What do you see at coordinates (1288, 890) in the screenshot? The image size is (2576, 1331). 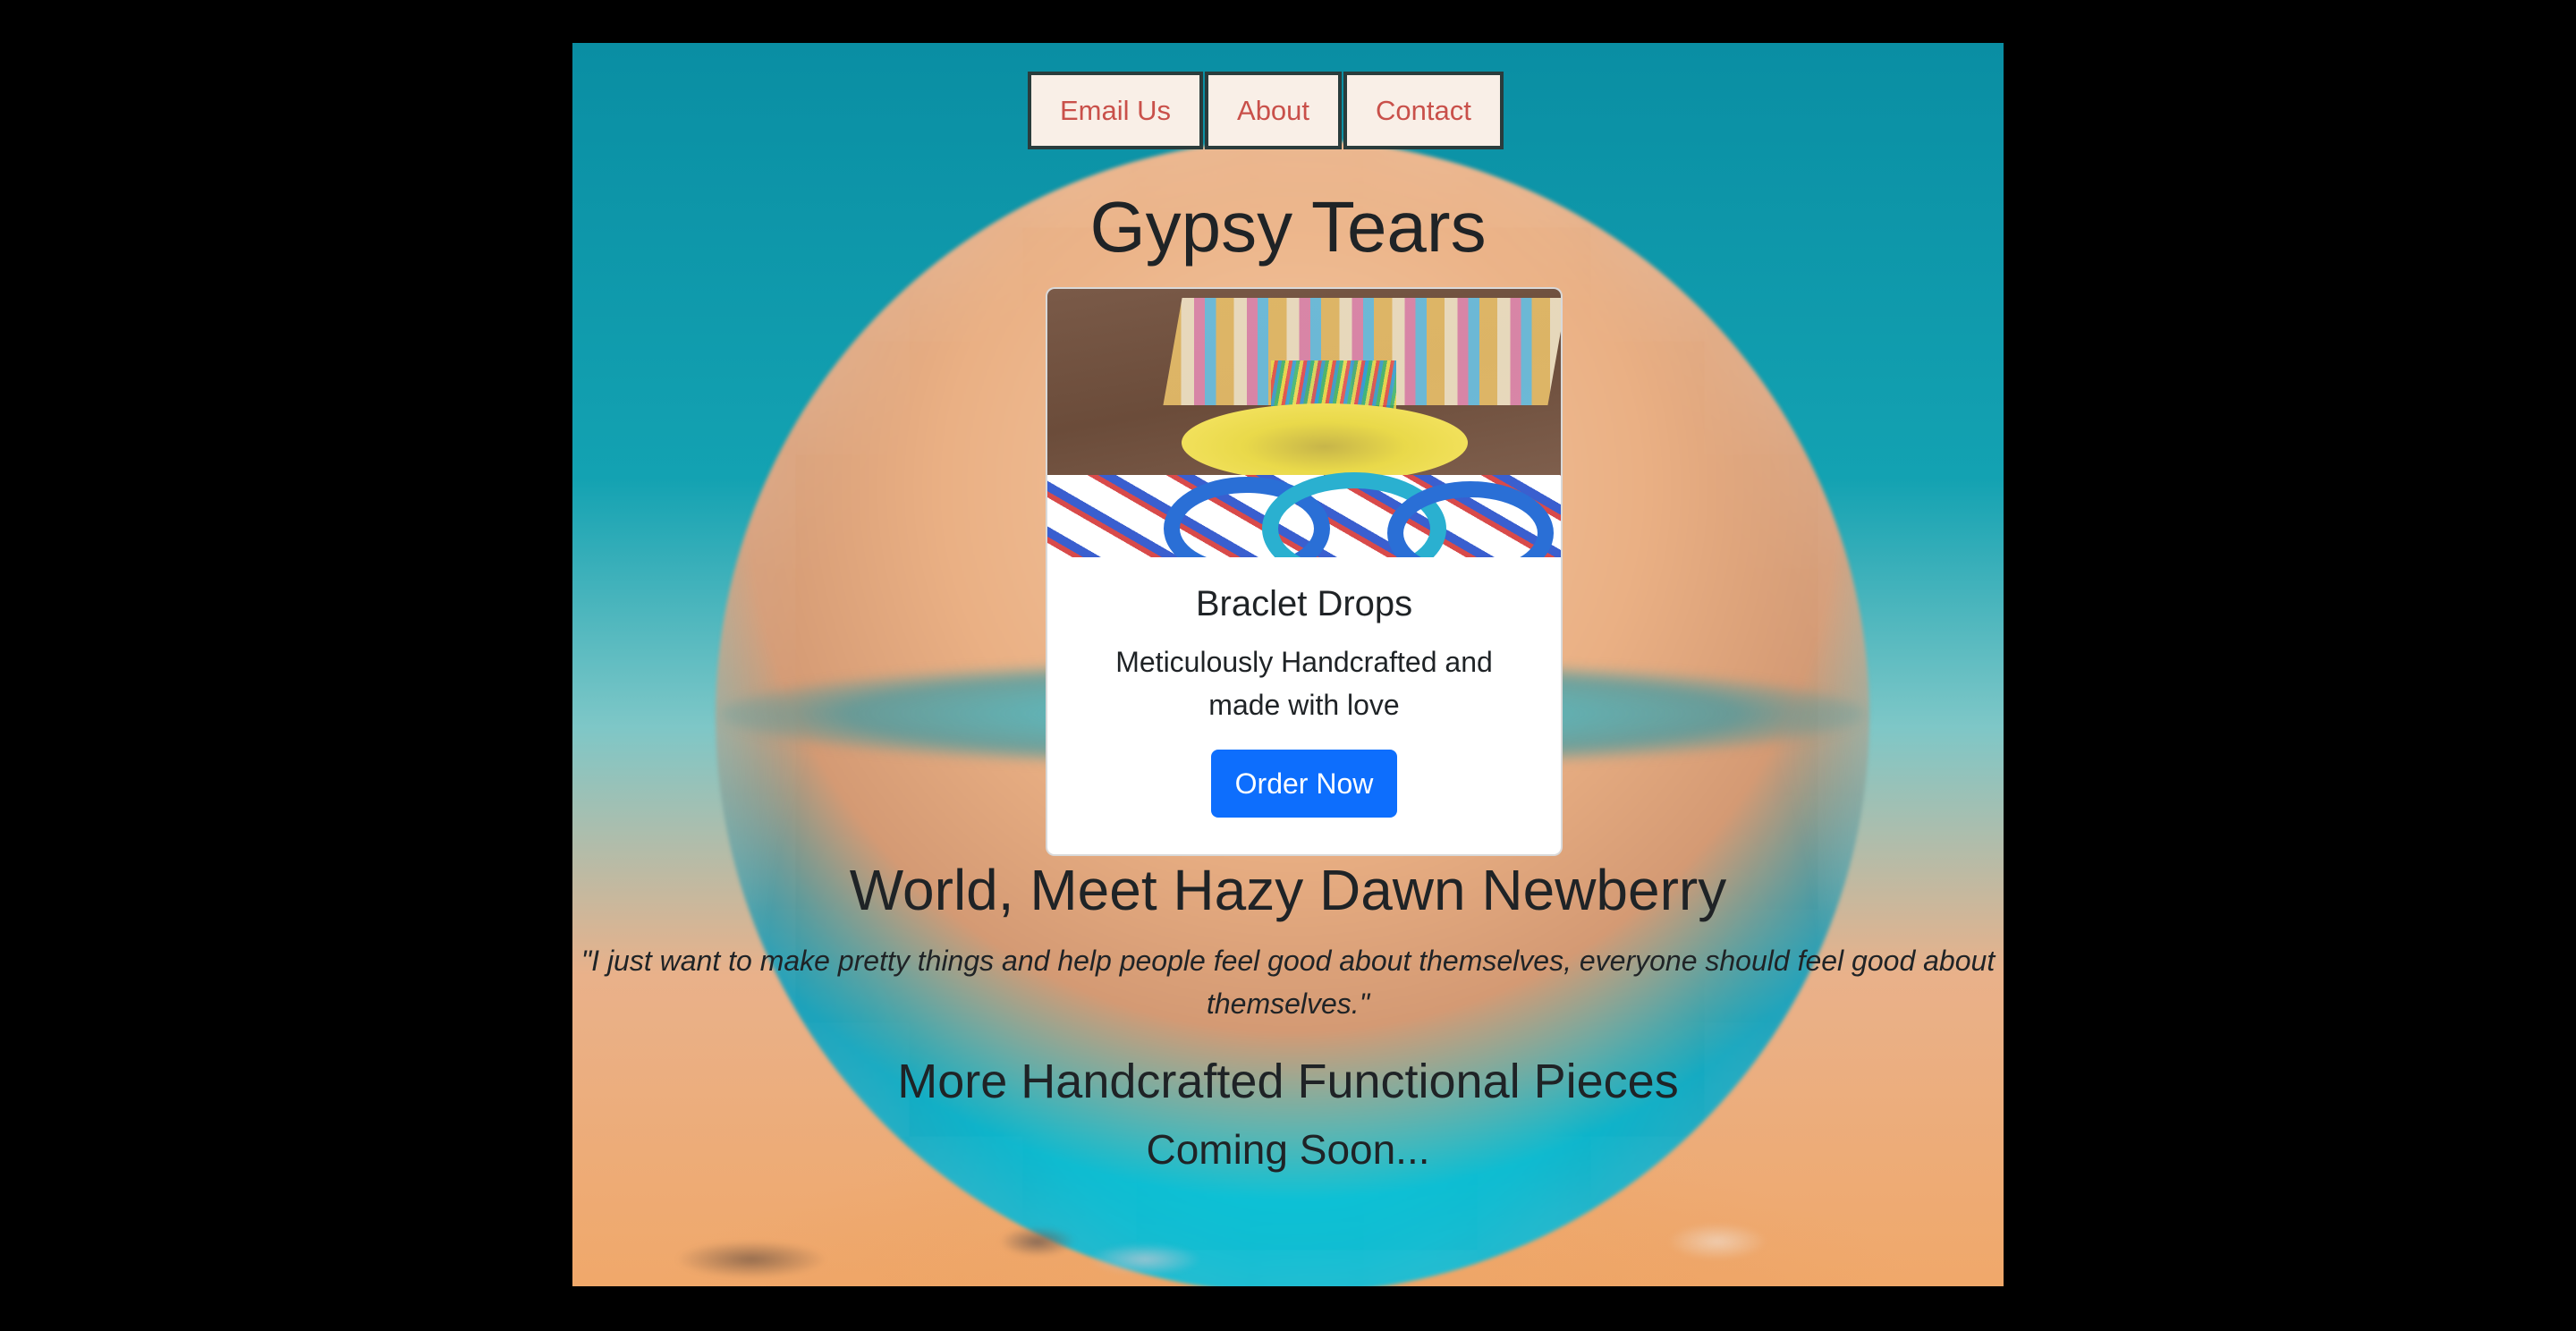 I see `intro-heading: World, Meet Hazy Dawn Newberry` at bounding box center [1288, 890].